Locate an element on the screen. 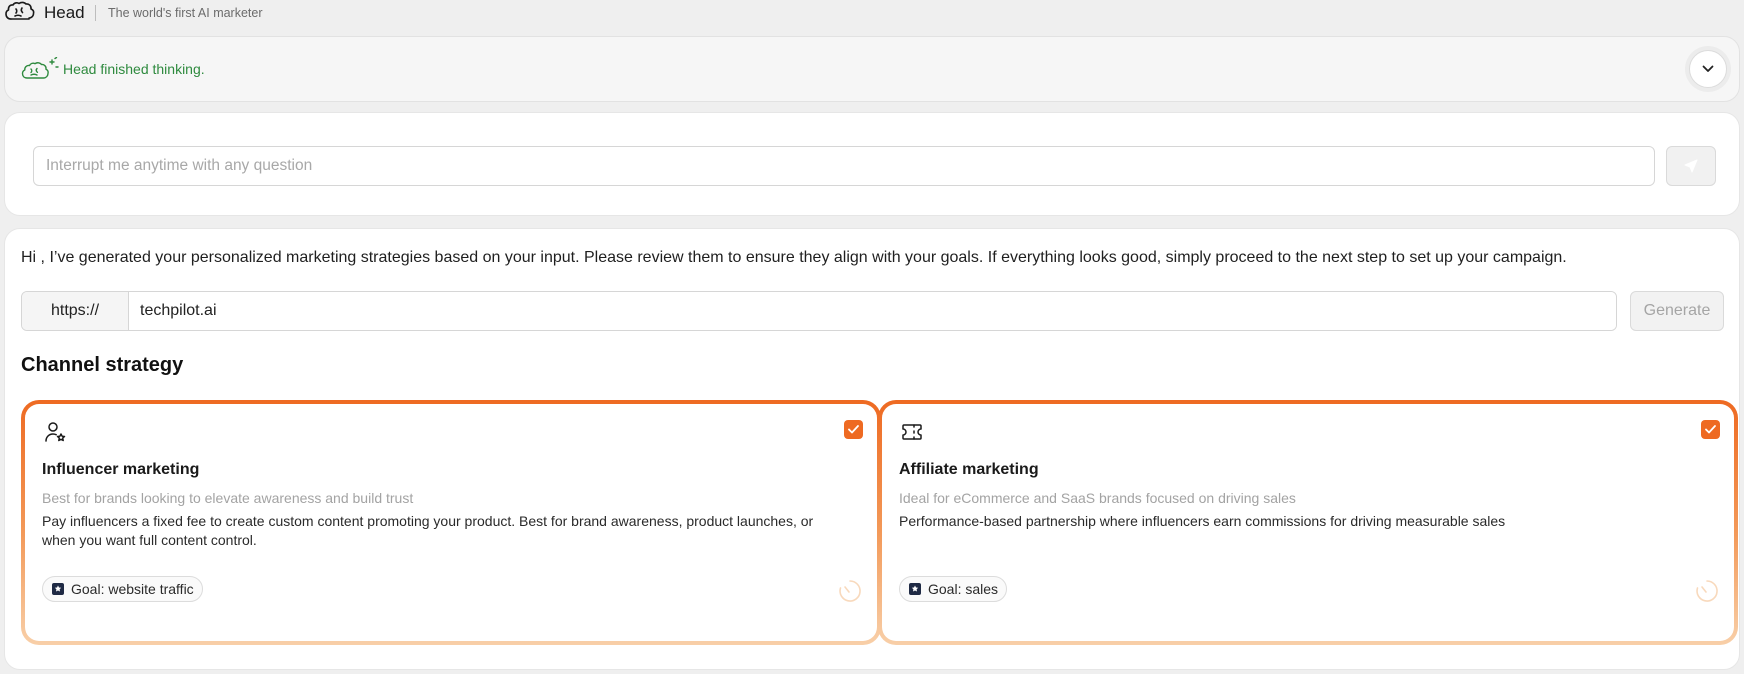  expand-status-button is located at coordinates (1708, 69).